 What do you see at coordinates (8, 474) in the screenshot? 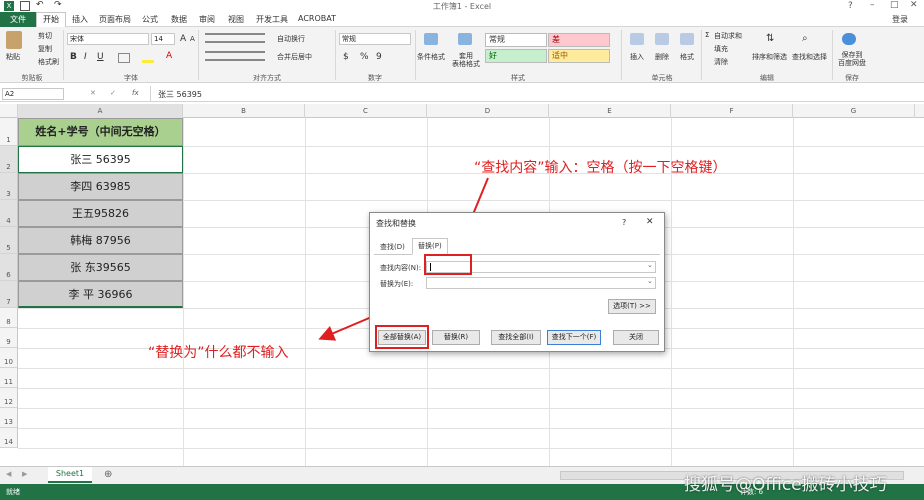
I see `sheet-nav-prev-icon: ◀` at bounding box center [8, 474].